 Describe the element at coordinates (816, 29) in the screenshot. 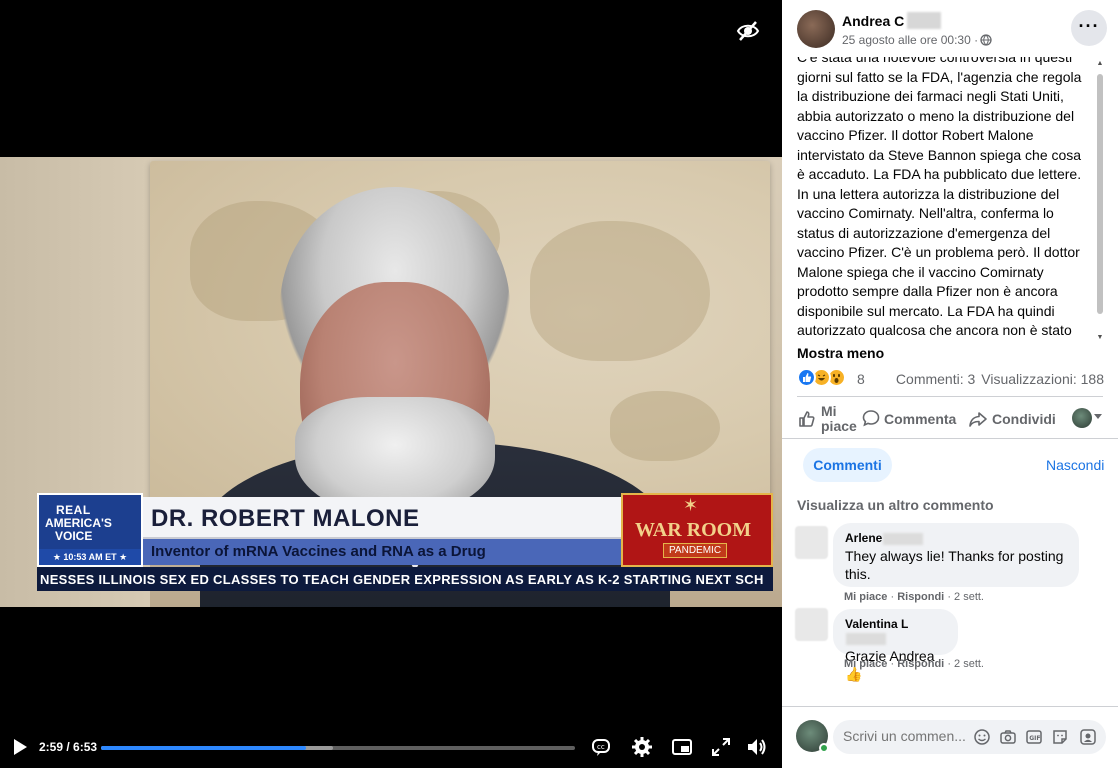

I see `author-avatar` at that location.